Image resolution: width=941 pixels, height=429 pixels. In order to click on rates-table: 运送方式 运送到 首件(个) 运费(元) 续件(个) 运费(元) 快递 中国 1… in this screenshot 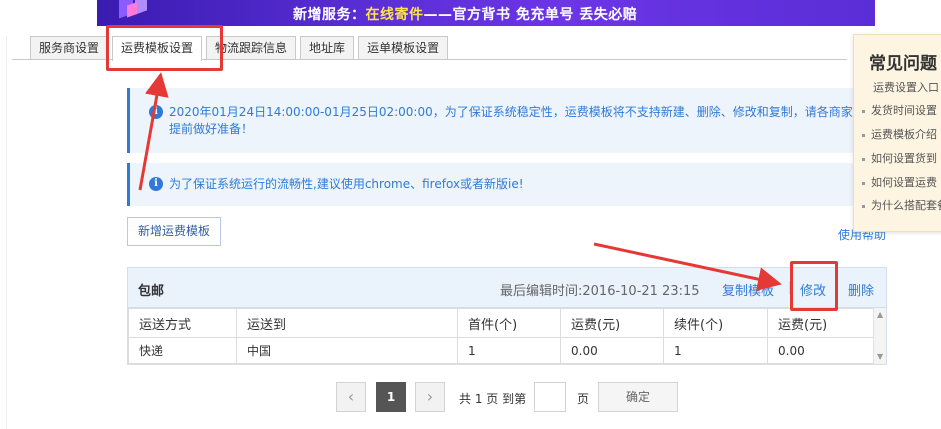, I will do `click(501, 336)`.